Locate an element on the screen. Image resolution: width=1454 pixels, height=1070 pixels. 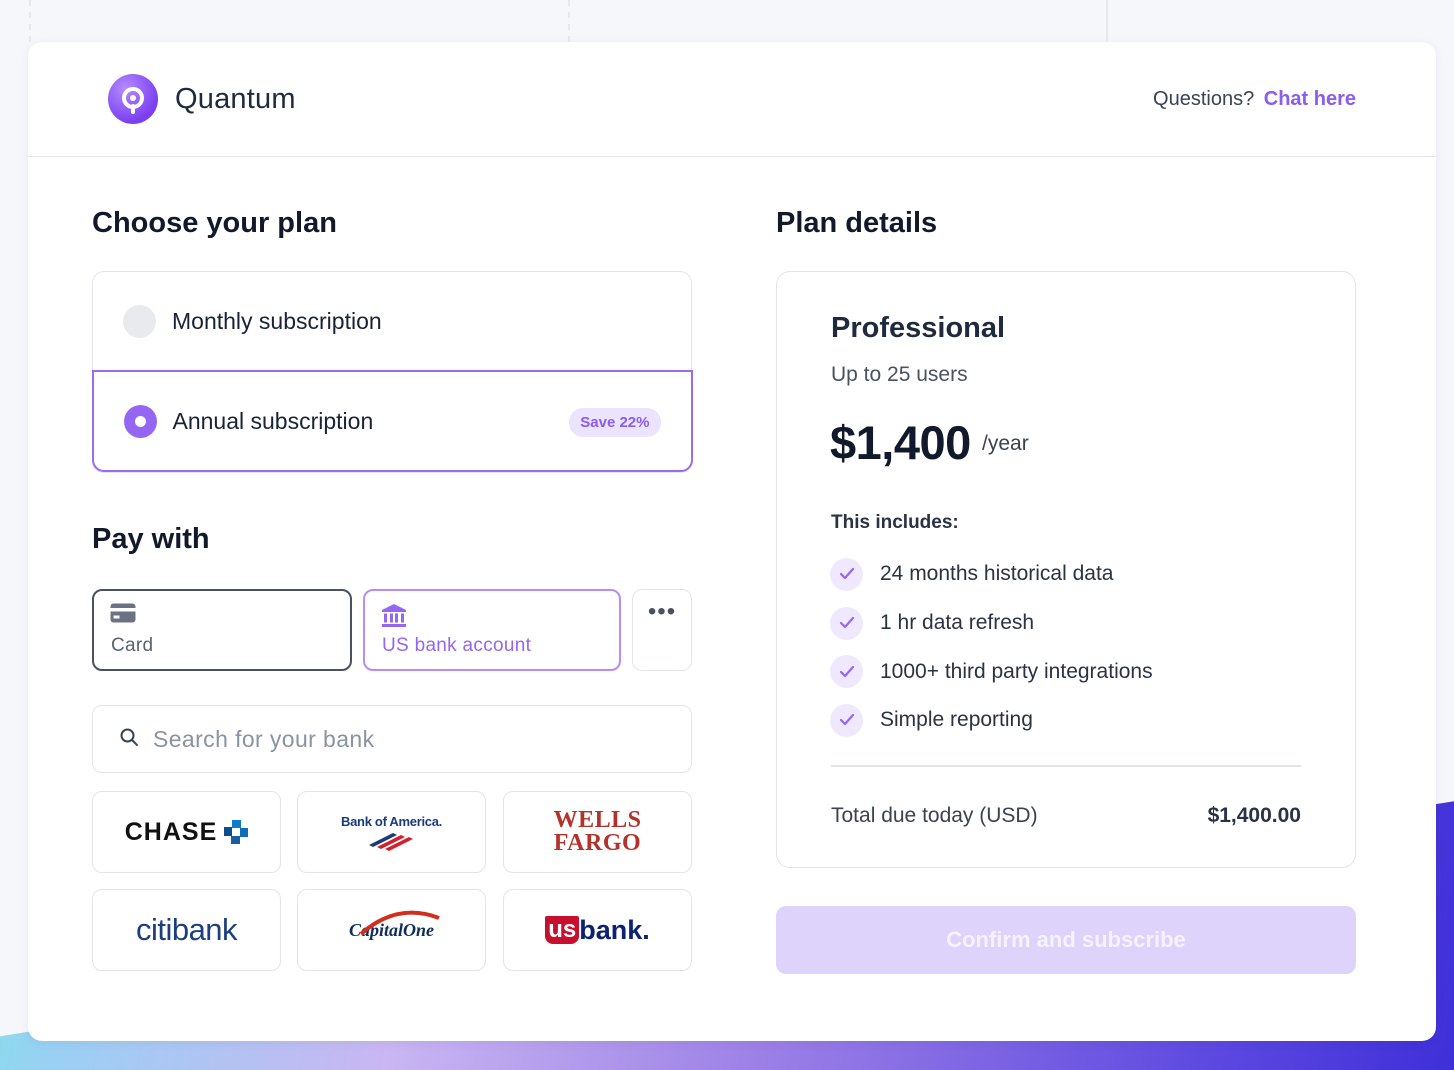
bank-chase: CHASE is located at coordinates (186, 832).